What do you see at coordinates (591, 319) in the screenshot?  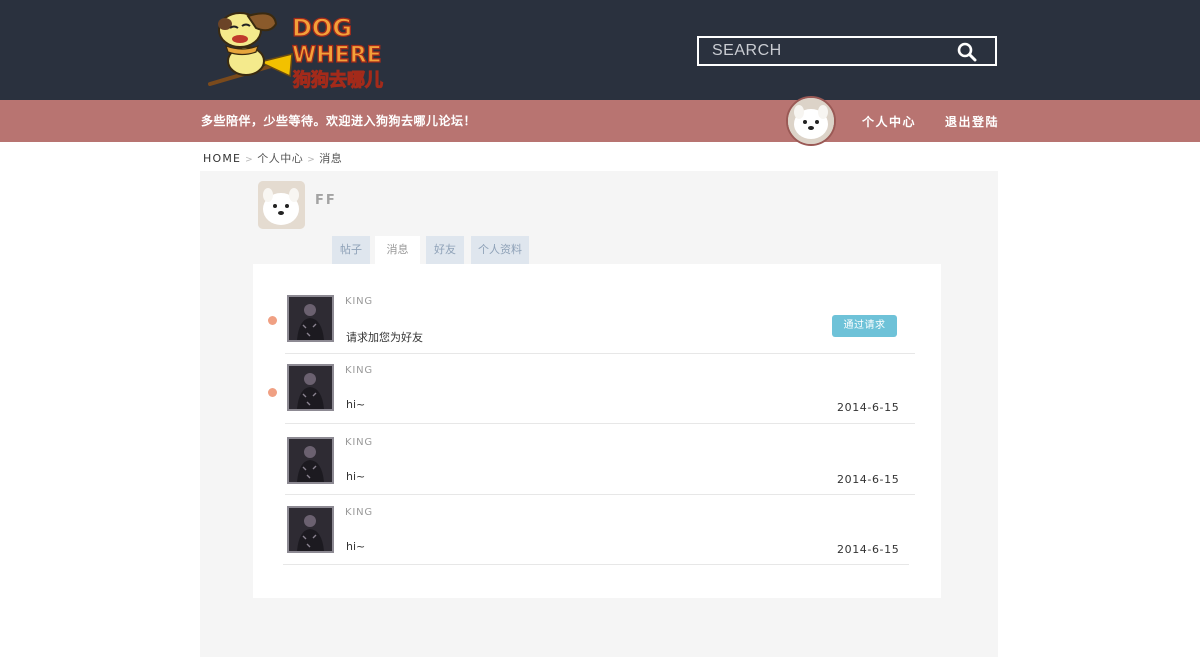 I see `list-item: KING 请求加您为好友 通过请求` at bounding box center [591, 319].